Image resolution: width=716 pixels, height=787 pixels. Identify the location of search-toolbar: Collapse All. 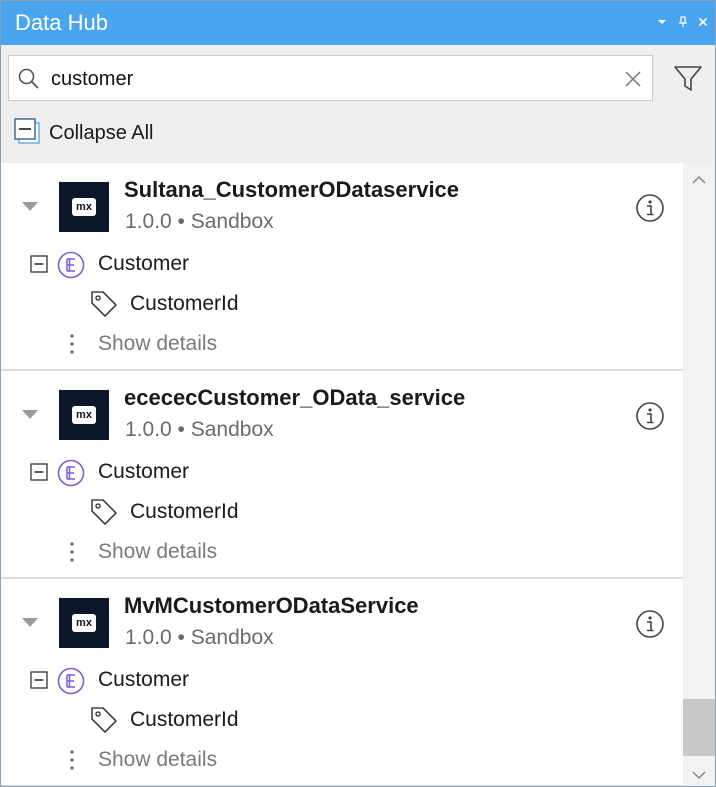
(358, 104).